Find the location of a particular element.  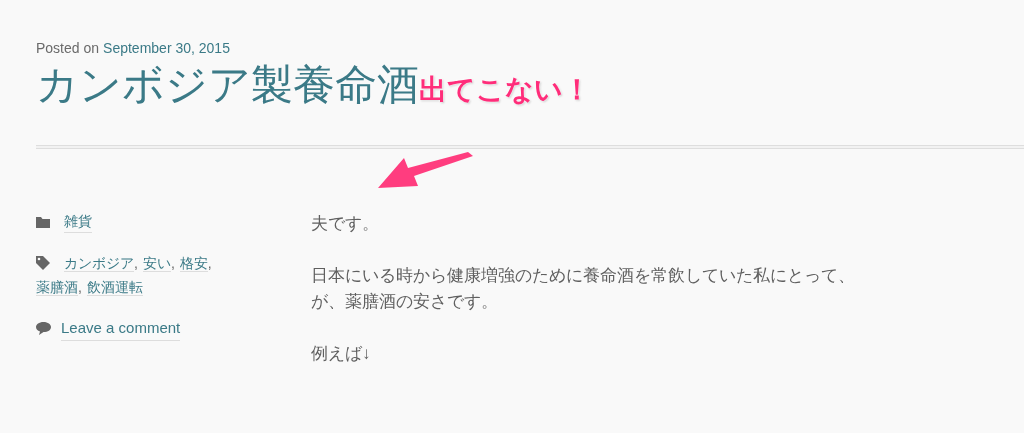

comment-link: Leave a comment is located at coordinates (121, 329).